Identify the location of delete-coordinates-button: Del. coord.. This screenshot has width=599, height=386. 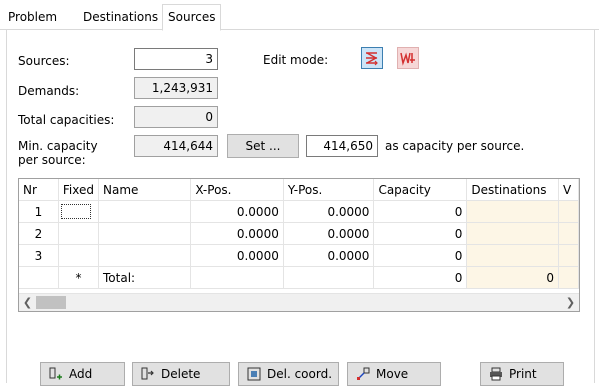
(288, 374).